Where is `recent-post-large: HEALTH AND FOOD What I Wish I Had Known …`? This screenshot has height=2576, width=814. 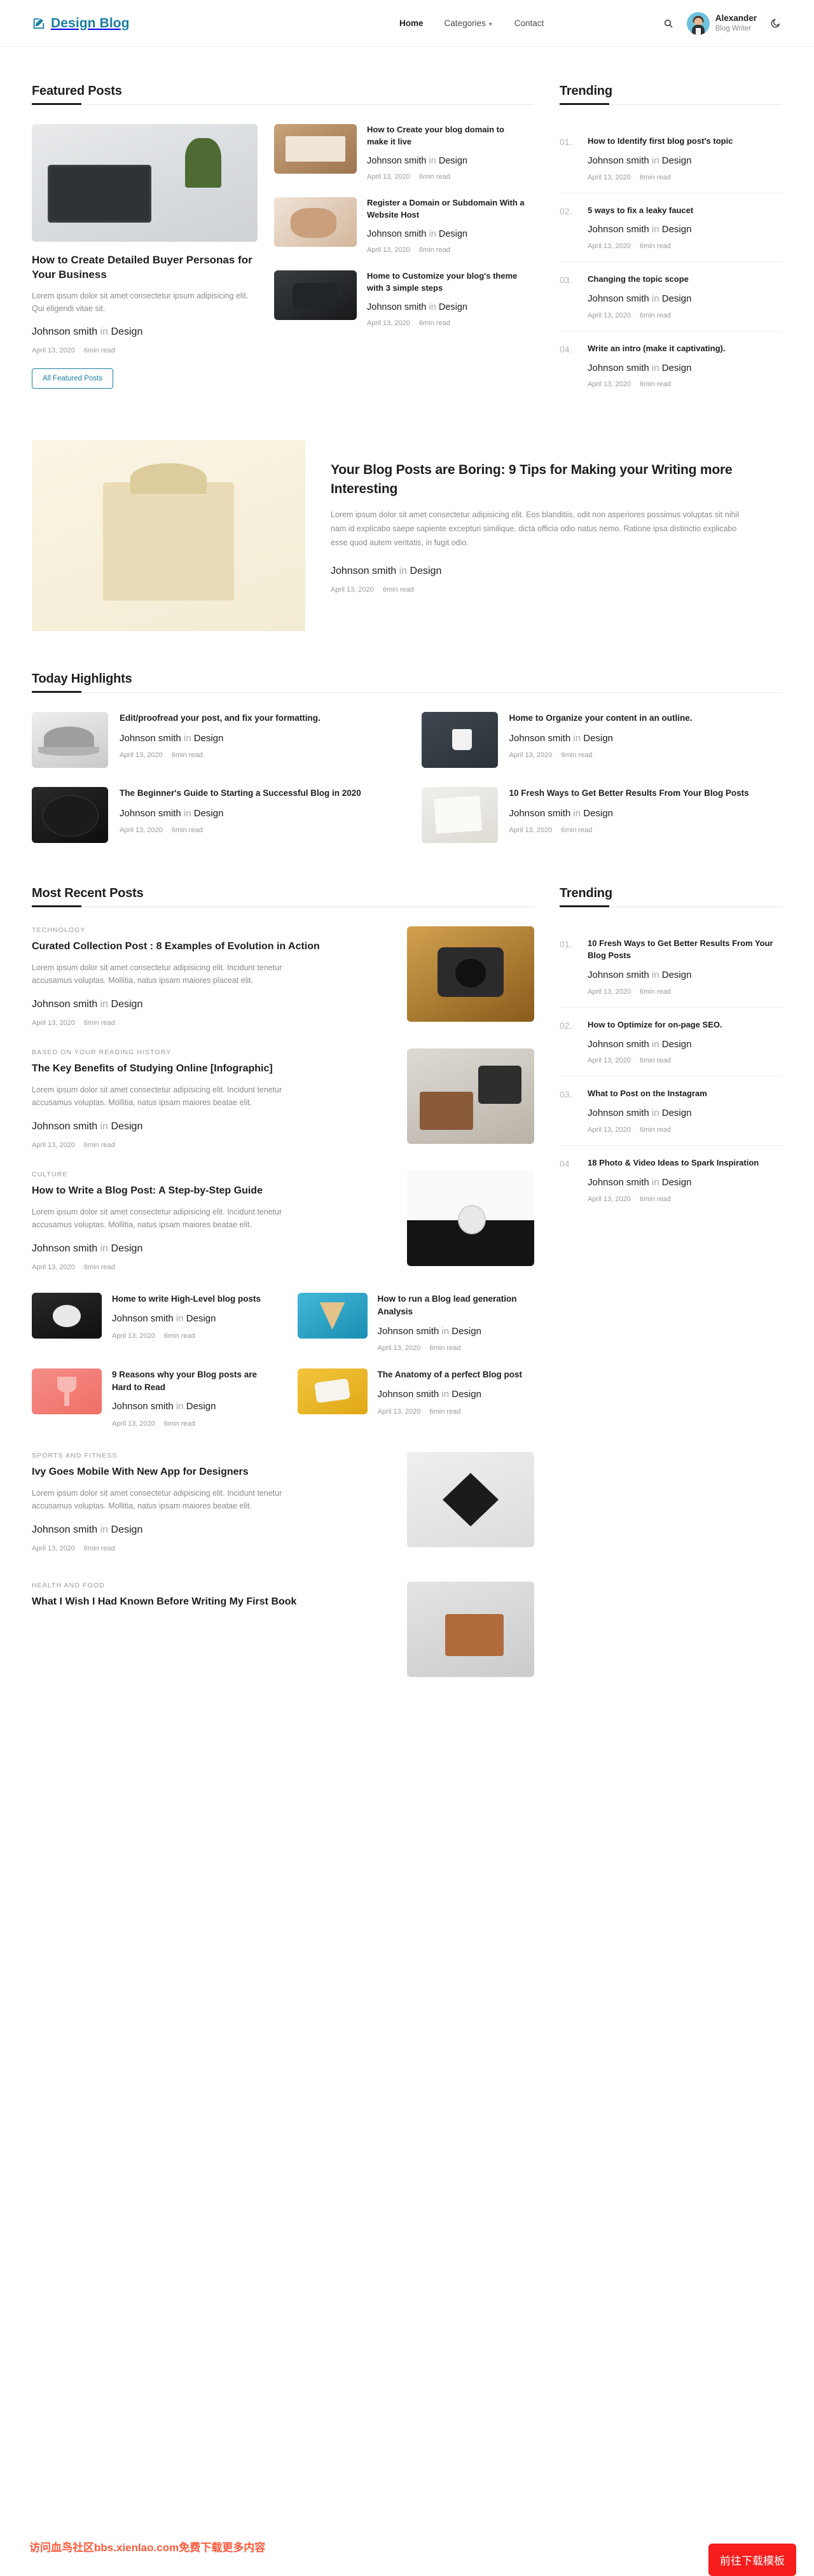 recent-post-large: HEALTH AND FOOD What I Wish I Had Known … is located at coordinates (283, 1636).